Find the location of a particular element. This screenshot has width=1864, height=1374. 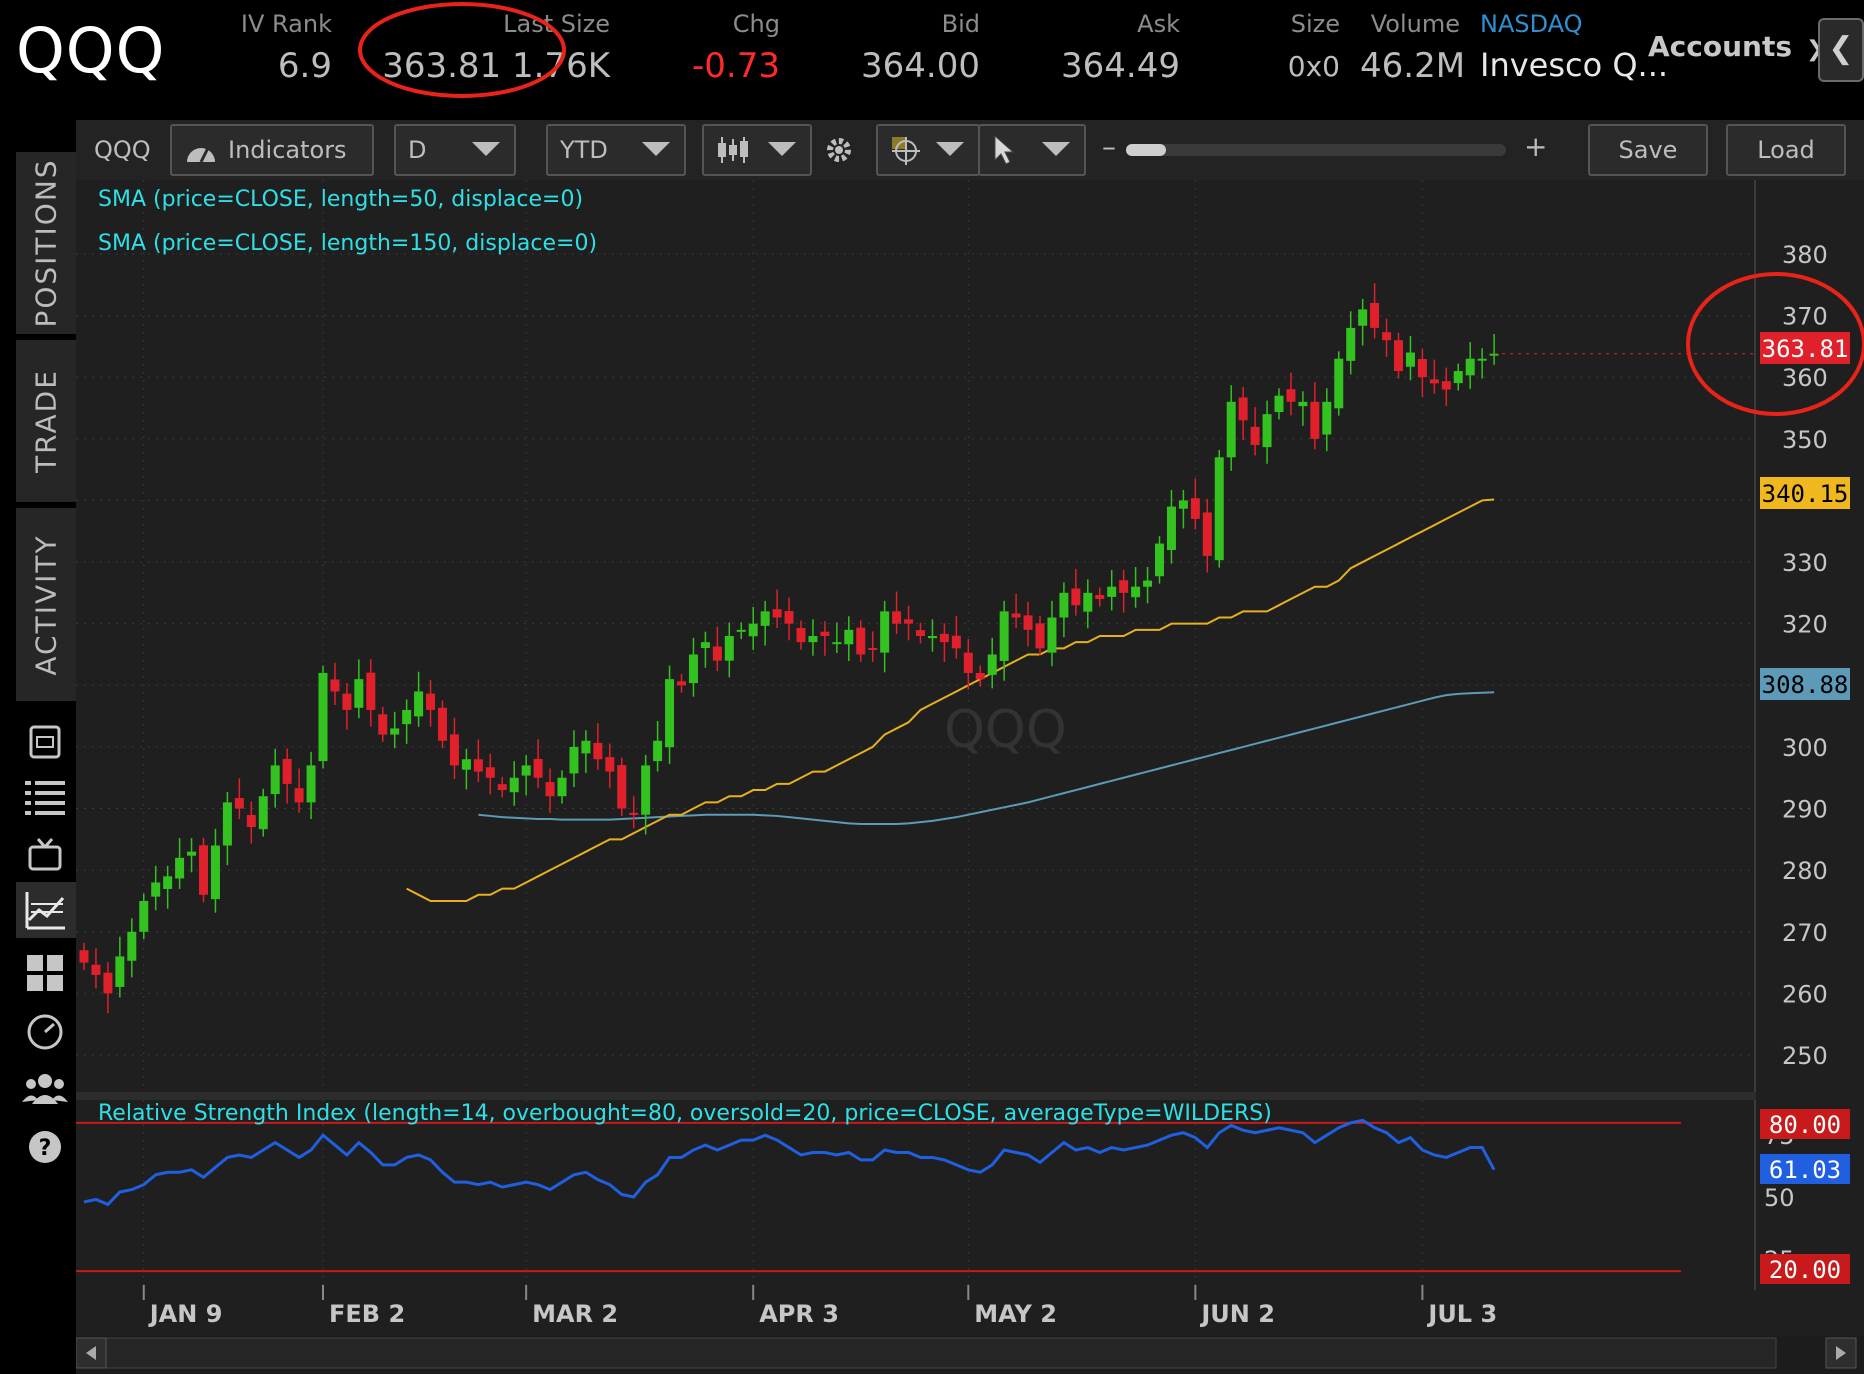

people-icon is located at coordinates (45, 1089).